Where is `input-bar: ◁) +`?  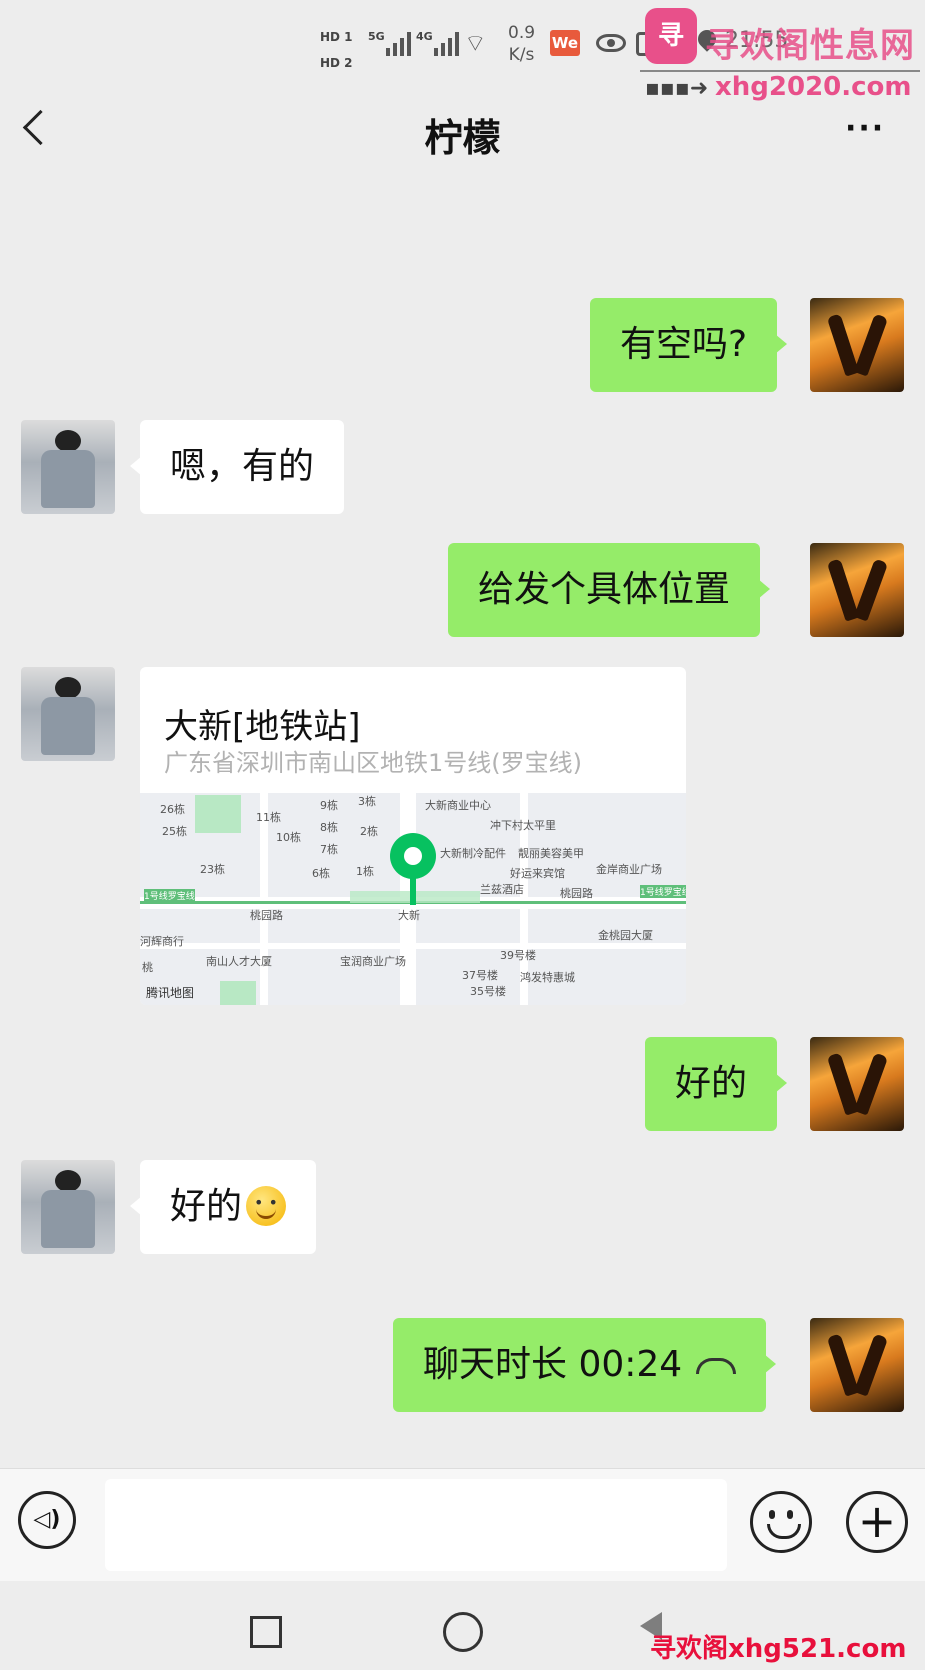 input-bar: ◁) + is located at coordinates (462, 1524).